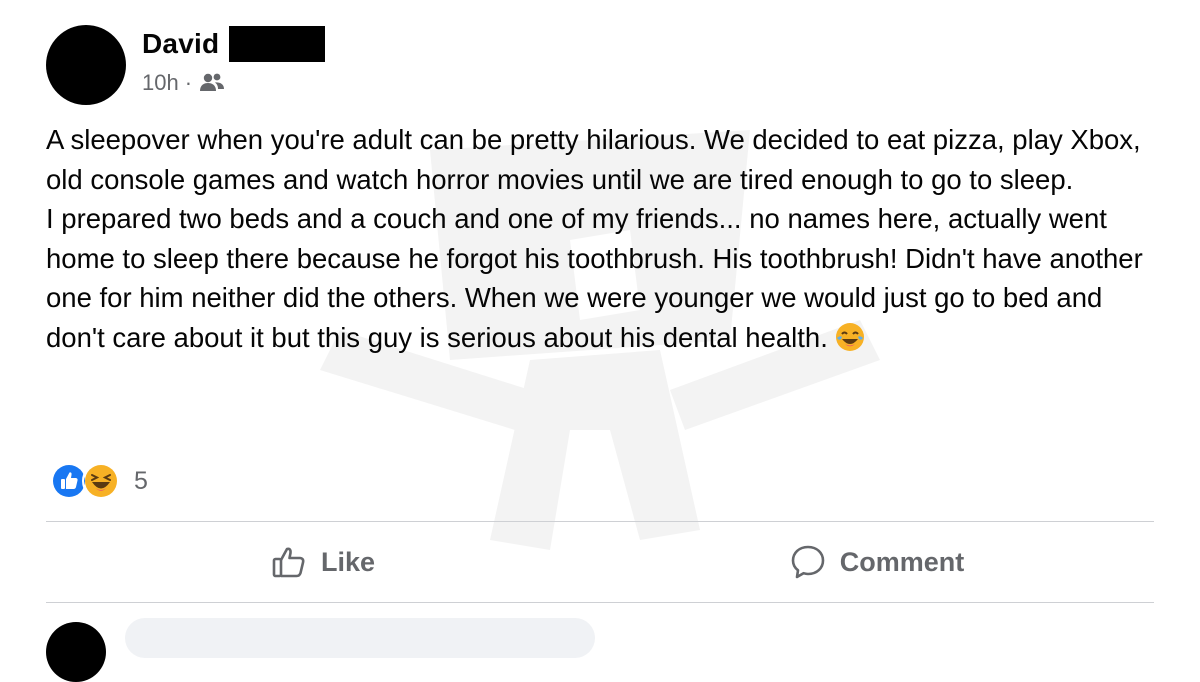 The width and height of the screenshot is (1200, 682). What do you see at coordinates (180, 44) in the screenshot?
I see `author-name: David` at bounding box center [180, 44].